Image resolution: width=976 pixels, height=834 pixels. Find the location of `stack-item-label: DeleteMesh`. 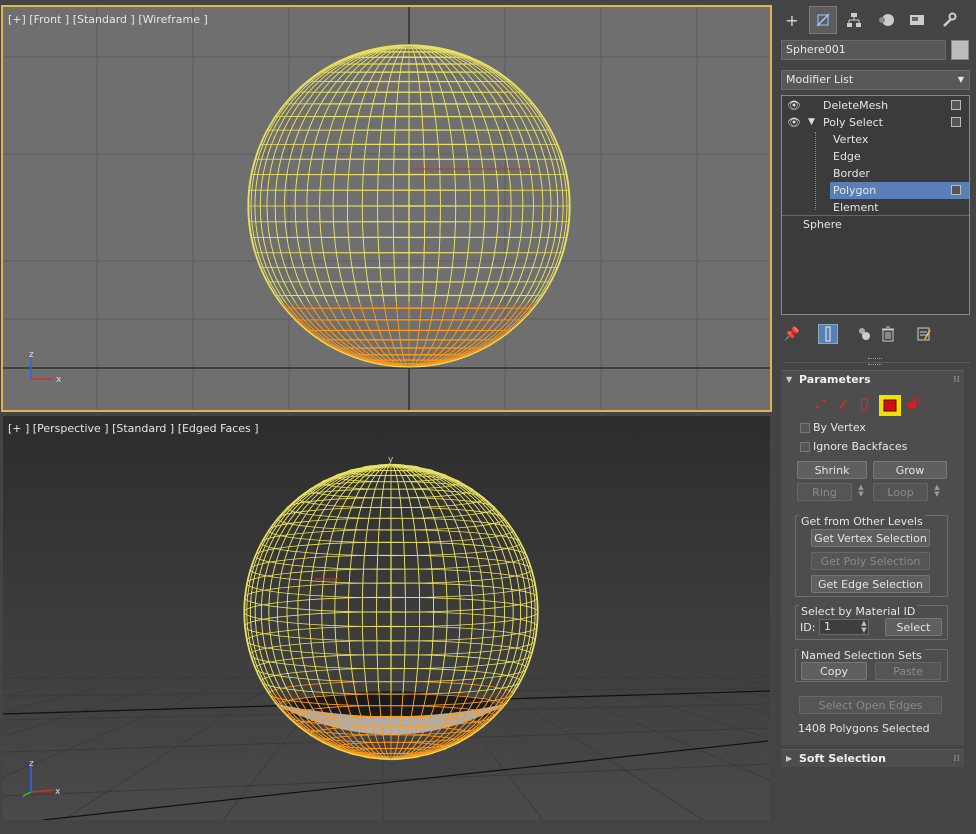

stack-item-label: DeleteMesh is located at coordinates (856, 105).